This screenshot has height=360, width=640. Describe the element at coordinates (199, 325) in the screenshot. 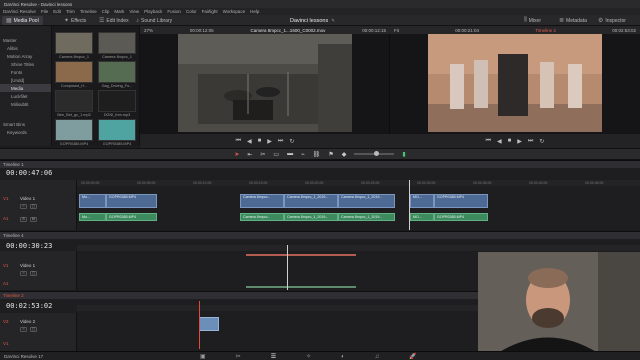

I see `timeline-2-playhead` at that location.